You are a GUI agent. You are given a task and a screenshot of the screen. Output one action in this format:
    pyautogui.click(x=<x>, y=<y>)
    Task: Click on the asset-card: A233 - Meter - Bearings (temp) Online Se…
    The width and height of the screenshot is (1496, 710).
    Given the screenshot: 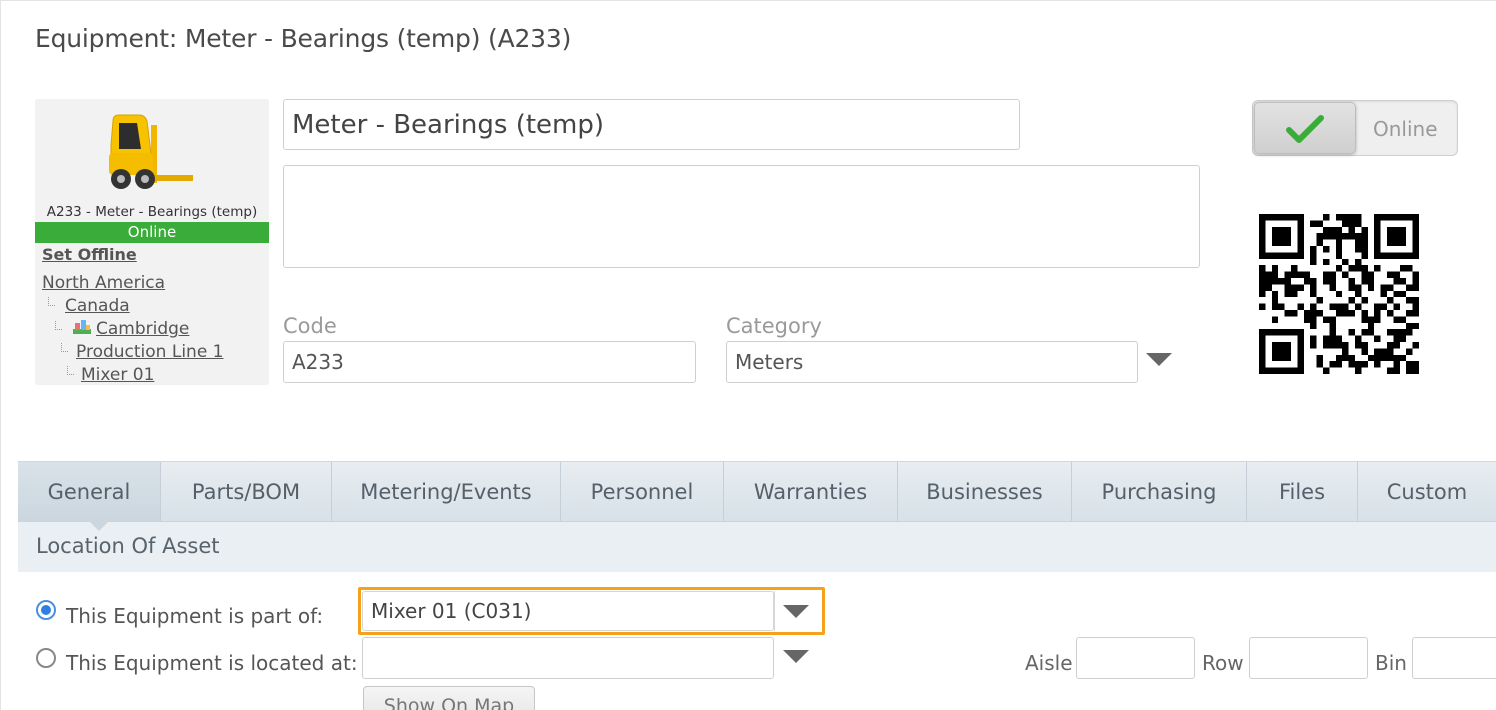 What is the action you would take?
    pyautogui.click(x=152, y=242)
    